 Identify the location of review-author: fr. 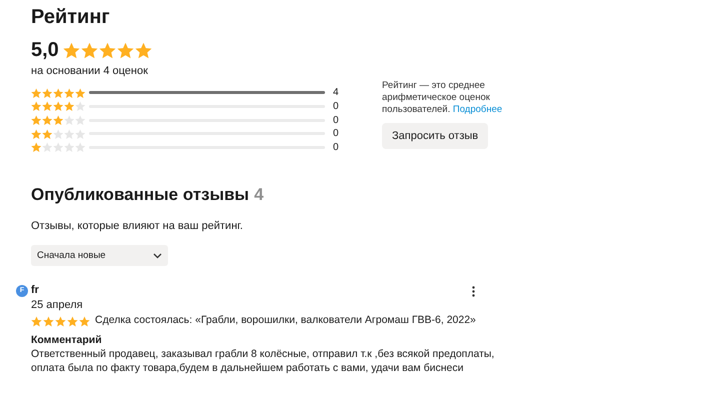
(35, 291).